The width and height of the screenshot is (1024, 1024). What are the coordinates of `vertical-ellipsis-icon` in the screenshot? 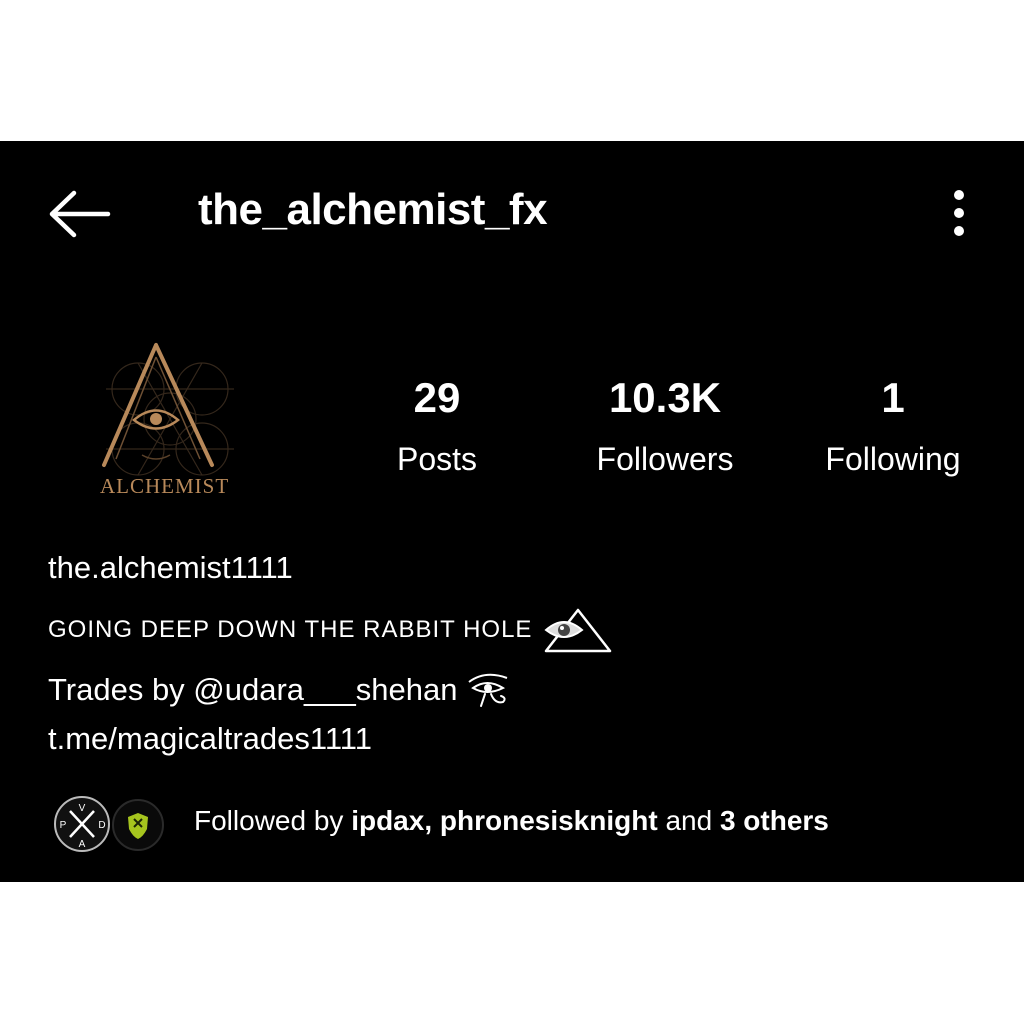 It's located at (959, 213).